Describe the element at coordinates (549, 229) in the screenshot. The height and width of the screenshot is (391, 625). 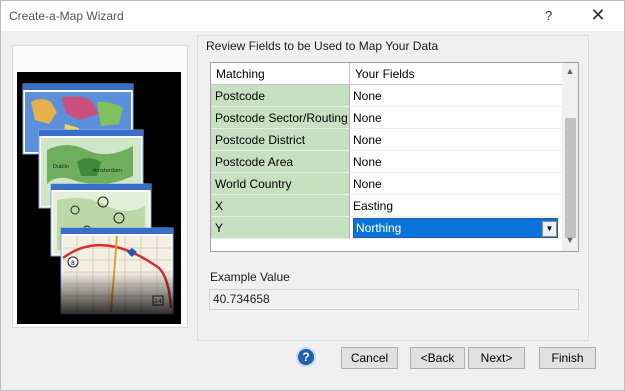
I see `chevron-down-icon: ▼` at that location.